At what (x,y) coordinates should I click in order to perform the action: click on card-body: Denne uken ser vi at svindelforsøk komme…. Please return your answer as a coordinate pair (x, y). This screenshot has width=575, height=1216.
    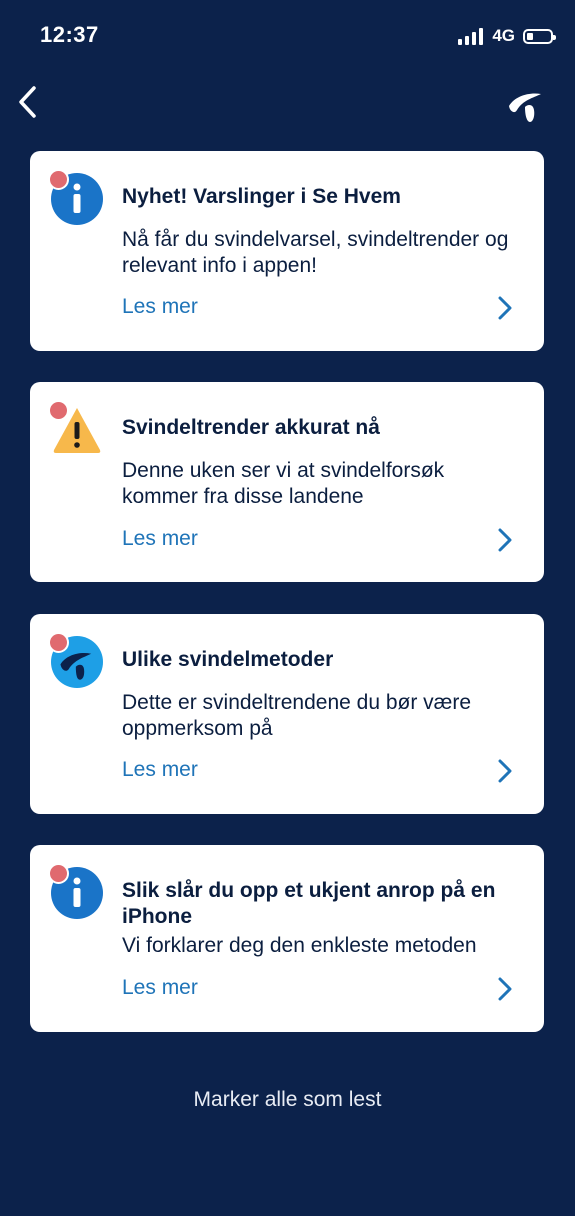
    Looking at the image, I should click on (283, 483).